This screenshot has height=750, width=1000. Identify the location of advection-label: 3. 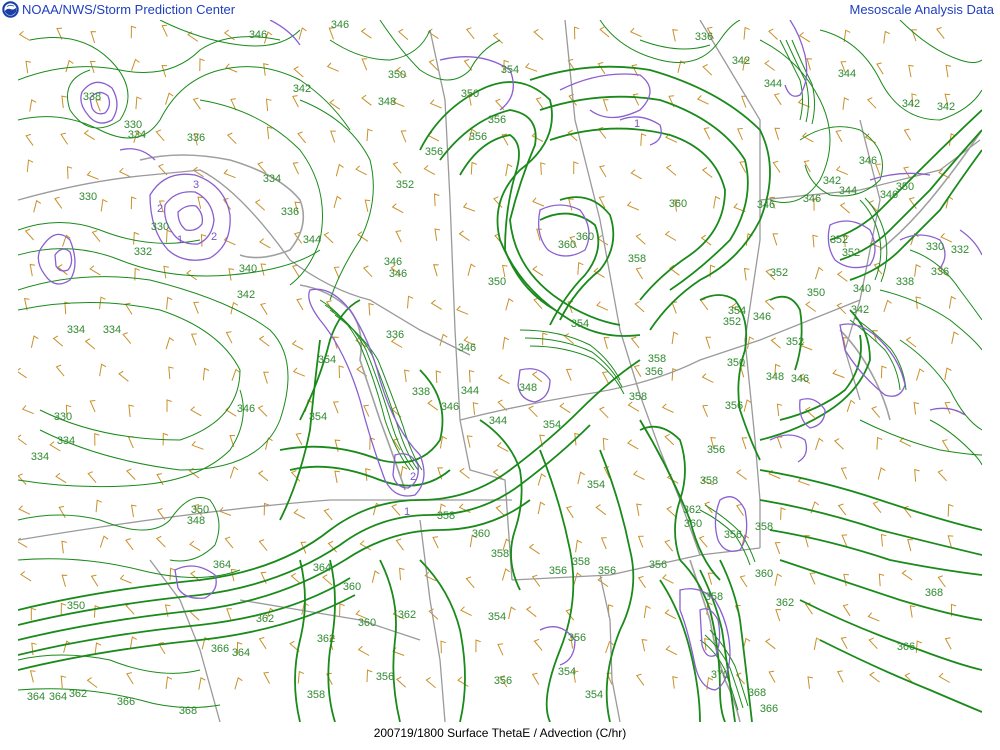
(196, 185).